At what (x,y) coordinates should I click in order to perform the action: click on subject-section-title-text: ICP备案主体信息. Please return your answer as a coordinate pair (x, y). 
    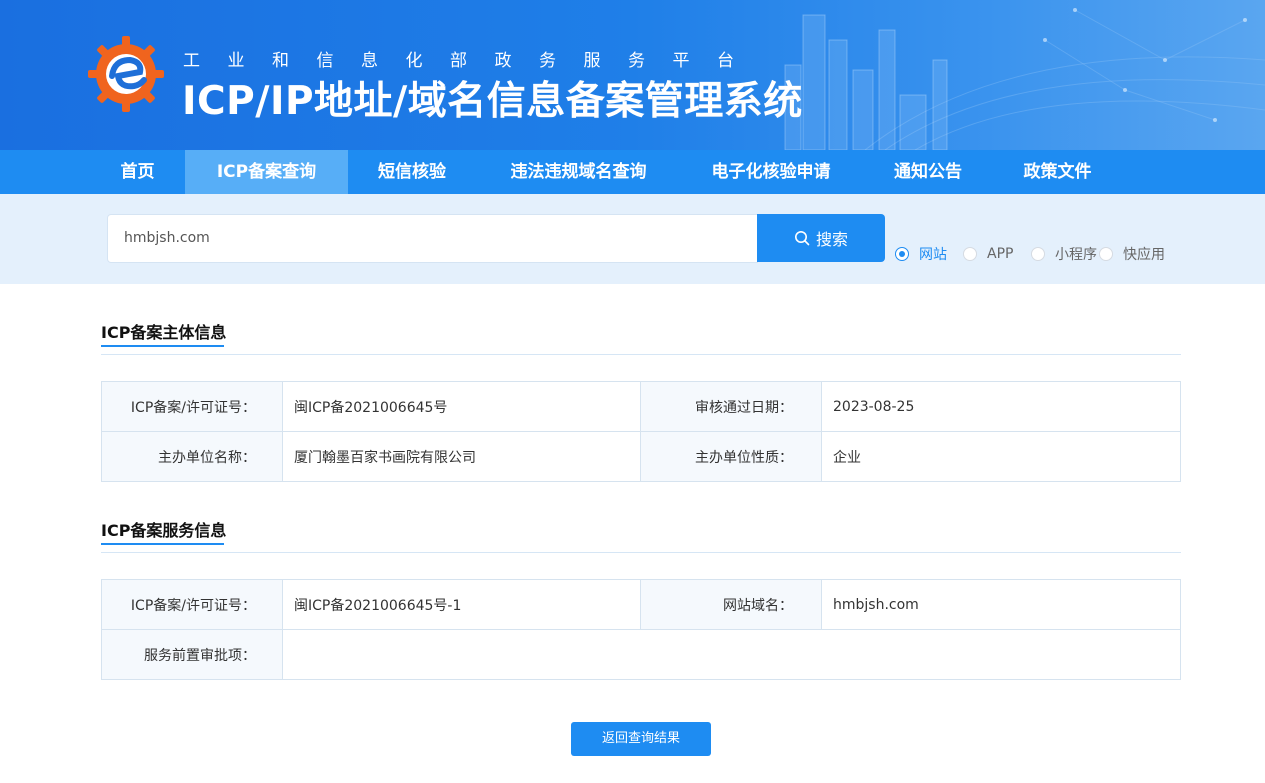
    Looking at the image, I should click on (164, 332).